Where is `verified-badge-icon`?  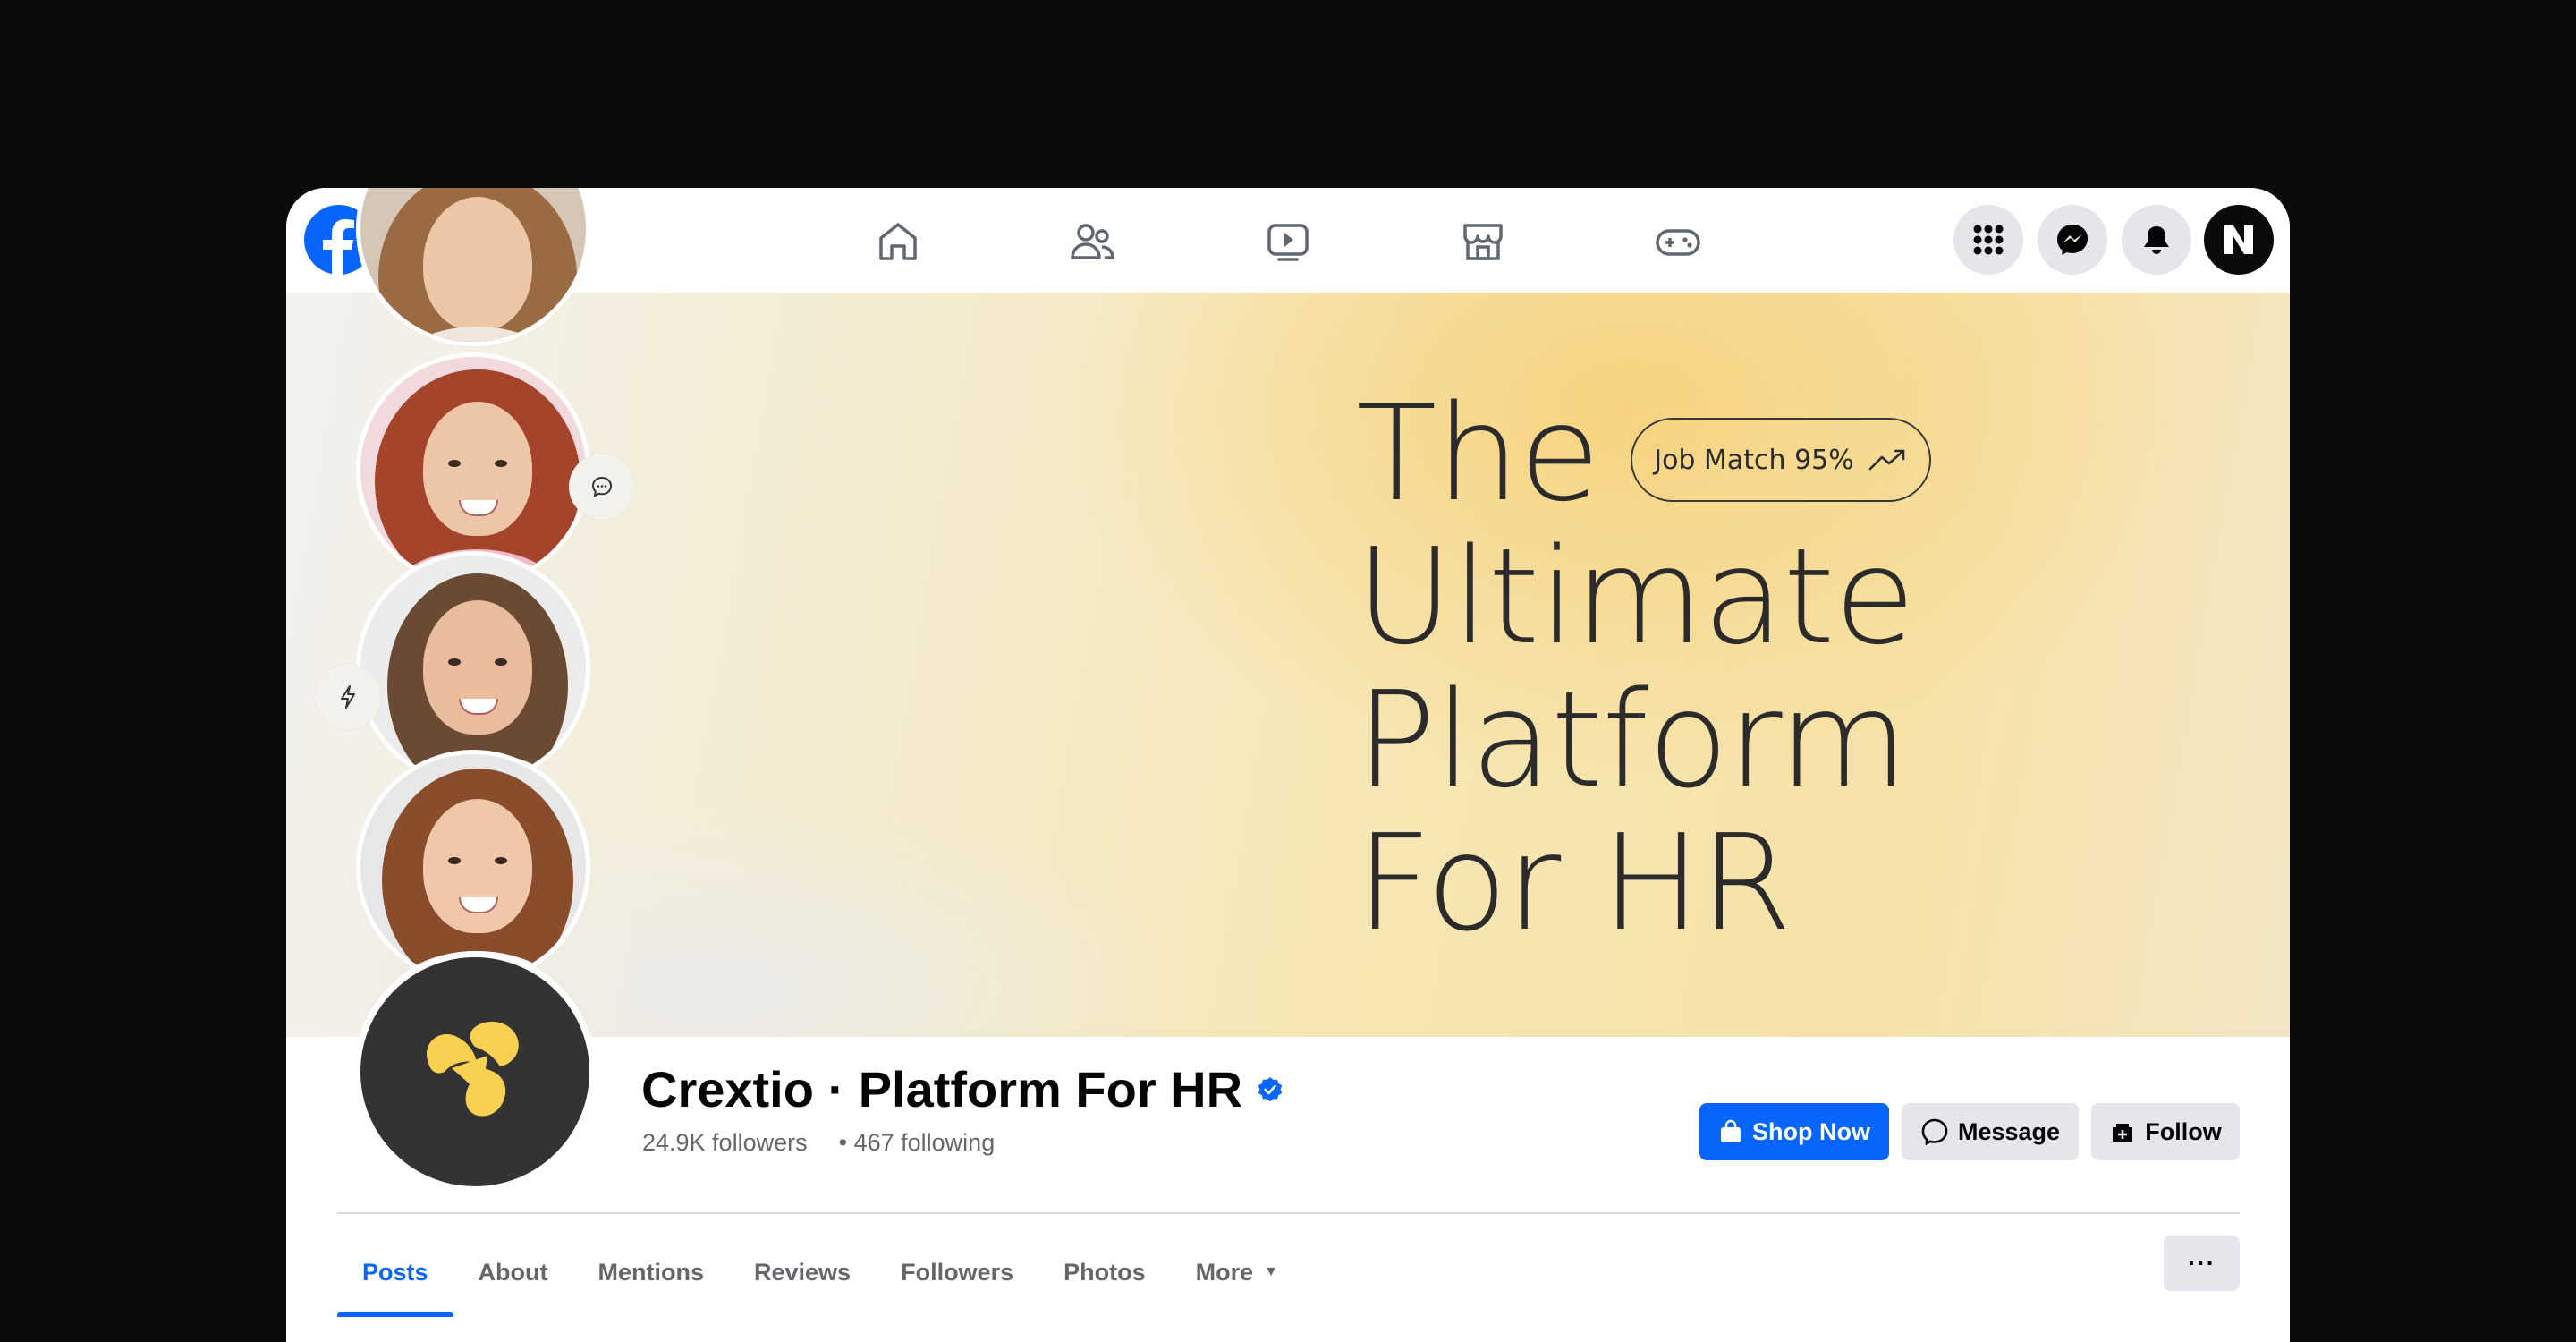
verified-badge-icon is located at coordinates (1270, 1089).